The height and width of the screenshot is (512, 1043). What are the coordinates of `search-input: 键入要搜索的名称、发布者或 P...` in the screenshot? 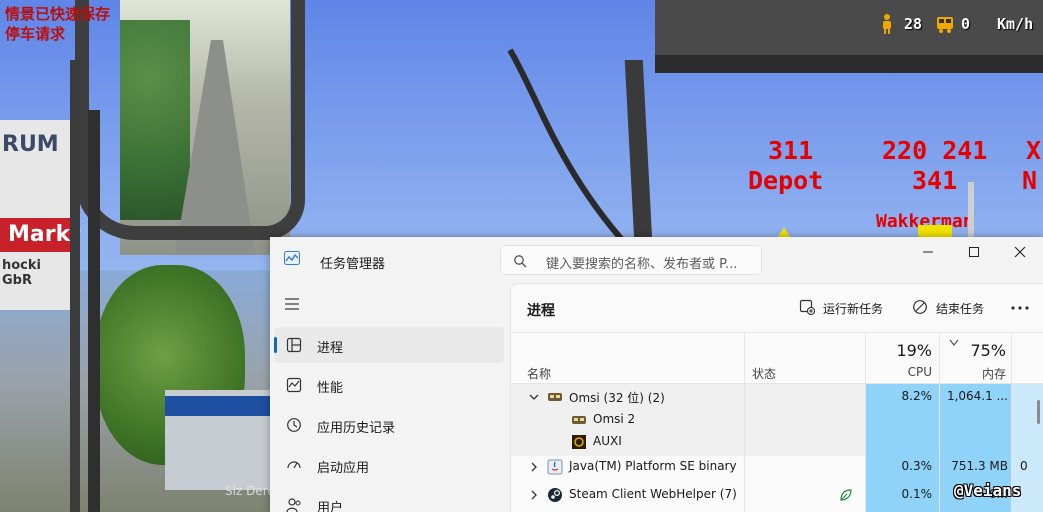 It's located at (631, 260).